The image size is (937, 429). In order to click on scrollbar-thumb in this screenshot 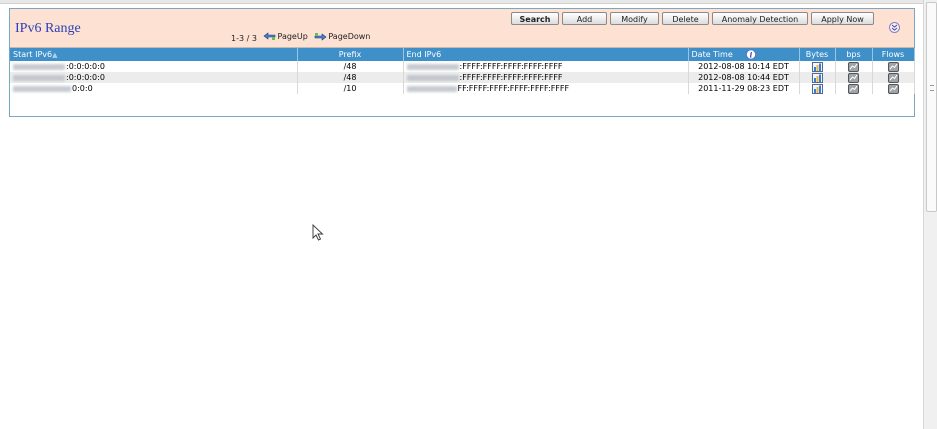, I will do `click(931, 107)`.